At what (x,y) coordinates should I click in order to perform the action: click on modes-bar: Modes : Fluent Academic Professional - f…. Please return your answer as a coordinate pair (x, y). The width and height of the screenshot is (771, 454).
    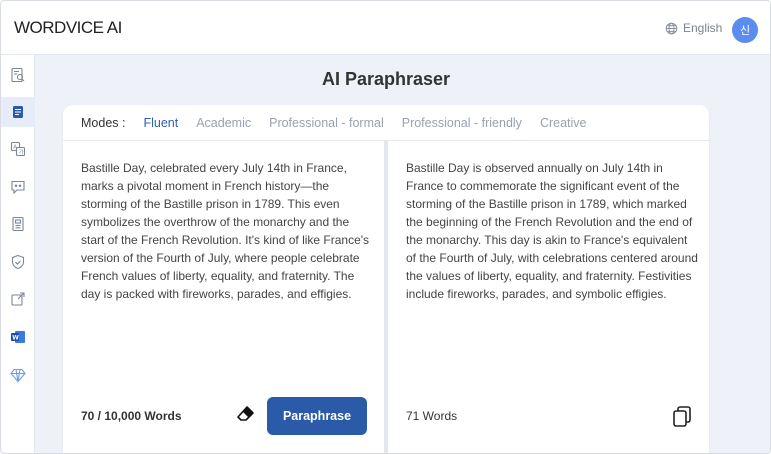
    Looking at the image, I should click on (386, 123).